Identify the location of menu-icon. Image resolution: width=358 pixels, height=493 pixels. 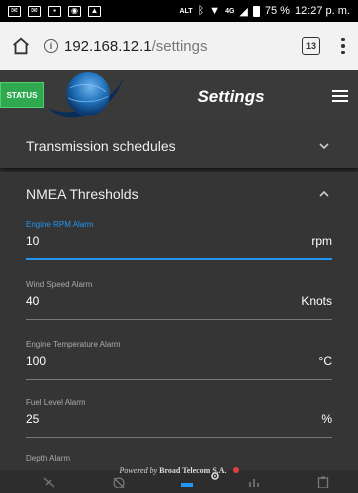
(340, 96).